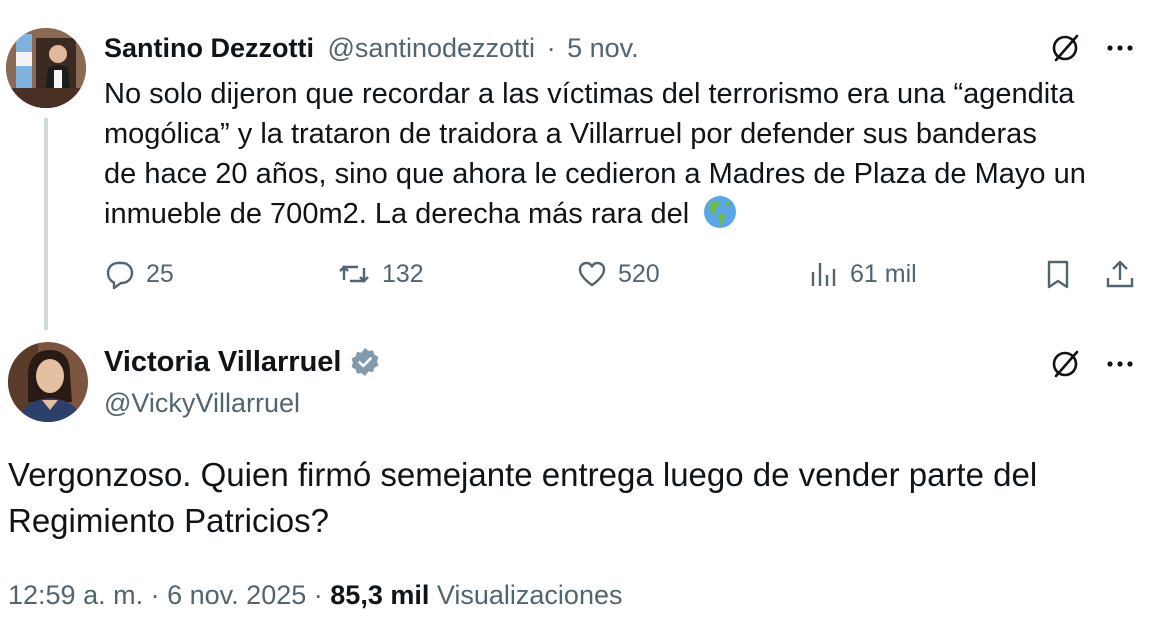 This screenshot has width=1156, height=630. I want to click on post-date: 6 nov. 2025, so click(236, 595).